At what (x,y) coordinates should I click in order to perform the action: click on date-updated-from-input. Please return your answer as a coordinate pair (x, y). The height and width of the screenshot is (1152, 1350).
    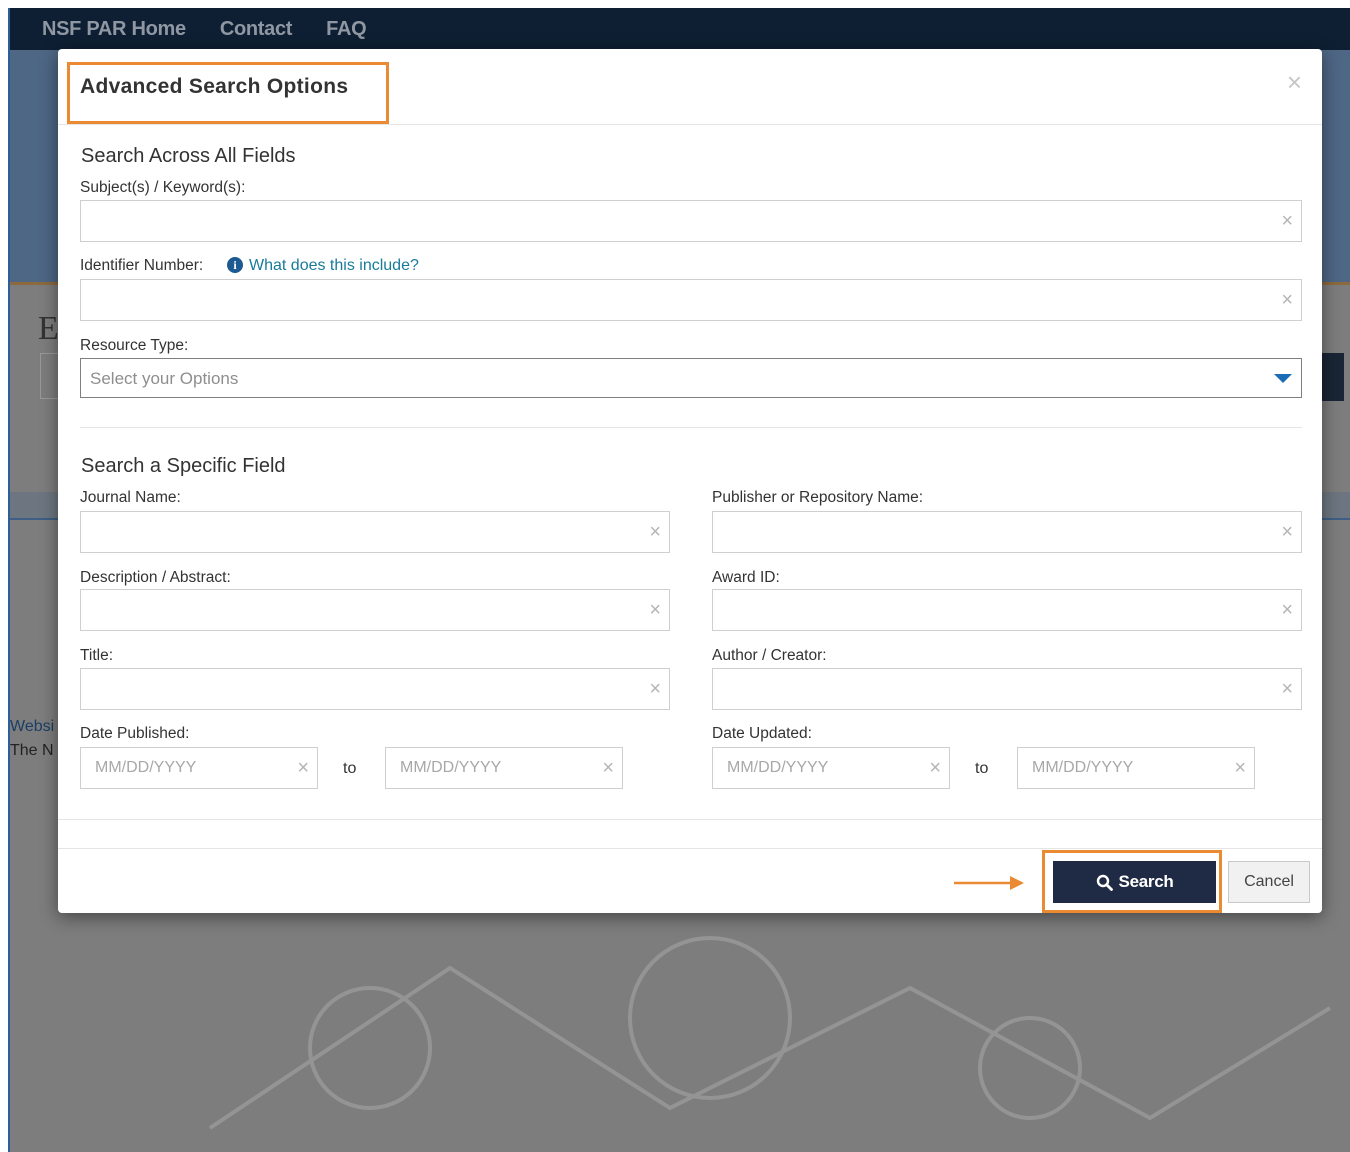
    Looking at the image, I should click on (831, 768).